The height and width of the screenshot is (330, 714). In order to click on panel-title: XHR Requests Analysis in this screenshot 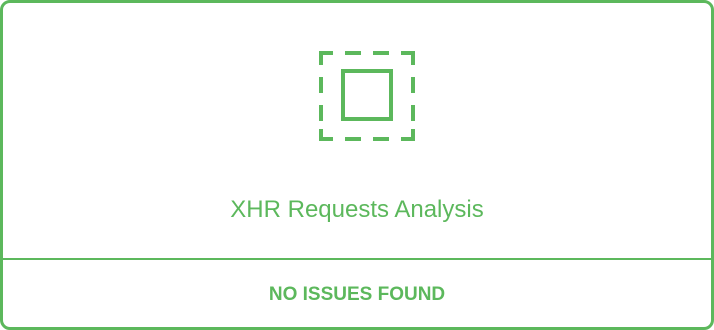, I will do `click(357, 209)`.